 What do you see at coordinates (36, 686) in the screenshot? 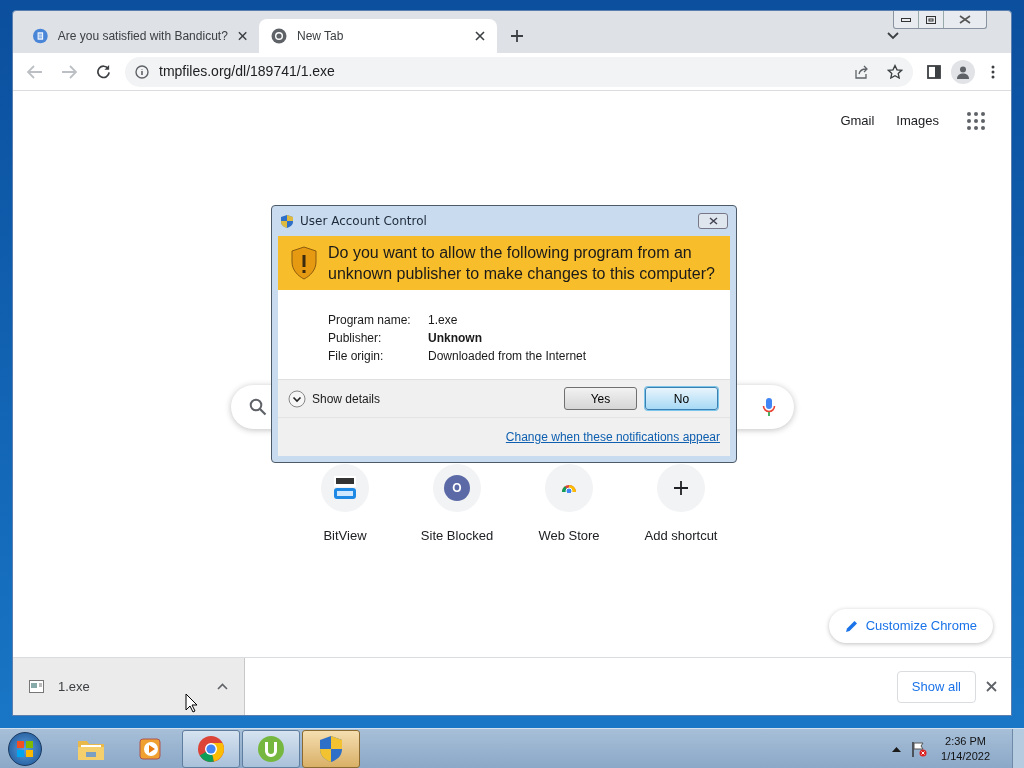
I see `program-file-icon` at bounding box center [36, 686].